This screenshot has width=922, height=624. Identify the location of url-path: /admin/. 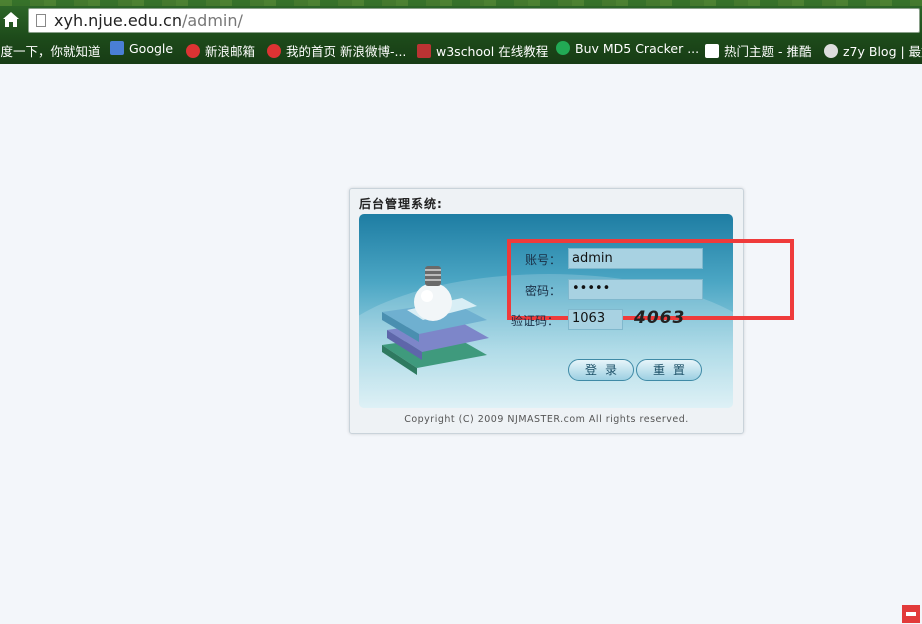
(212, 20).